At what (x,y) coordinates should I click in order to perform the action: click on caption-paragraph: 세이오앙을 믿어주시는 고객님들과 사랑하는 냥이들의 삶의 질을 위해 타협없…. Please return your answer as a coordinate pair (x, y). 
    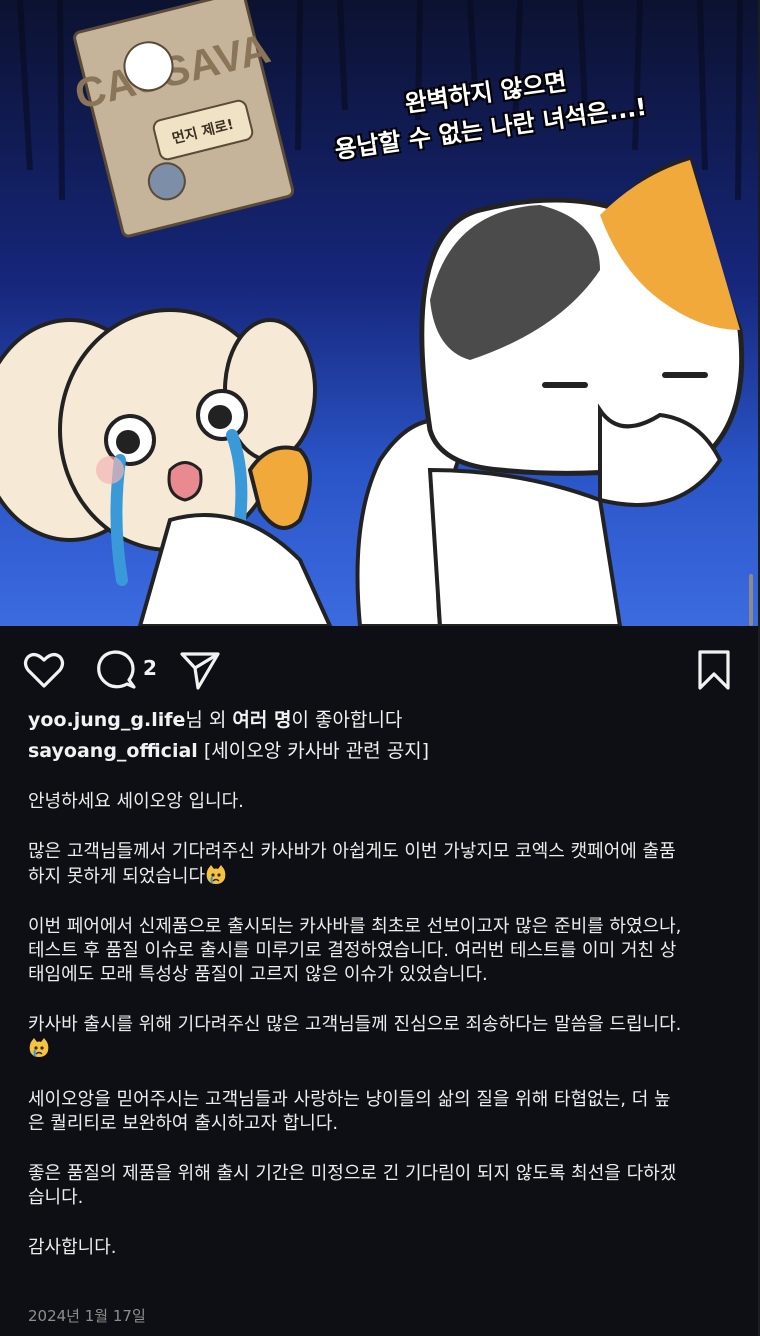
    Looking at the image, I should click on (349, 1111).